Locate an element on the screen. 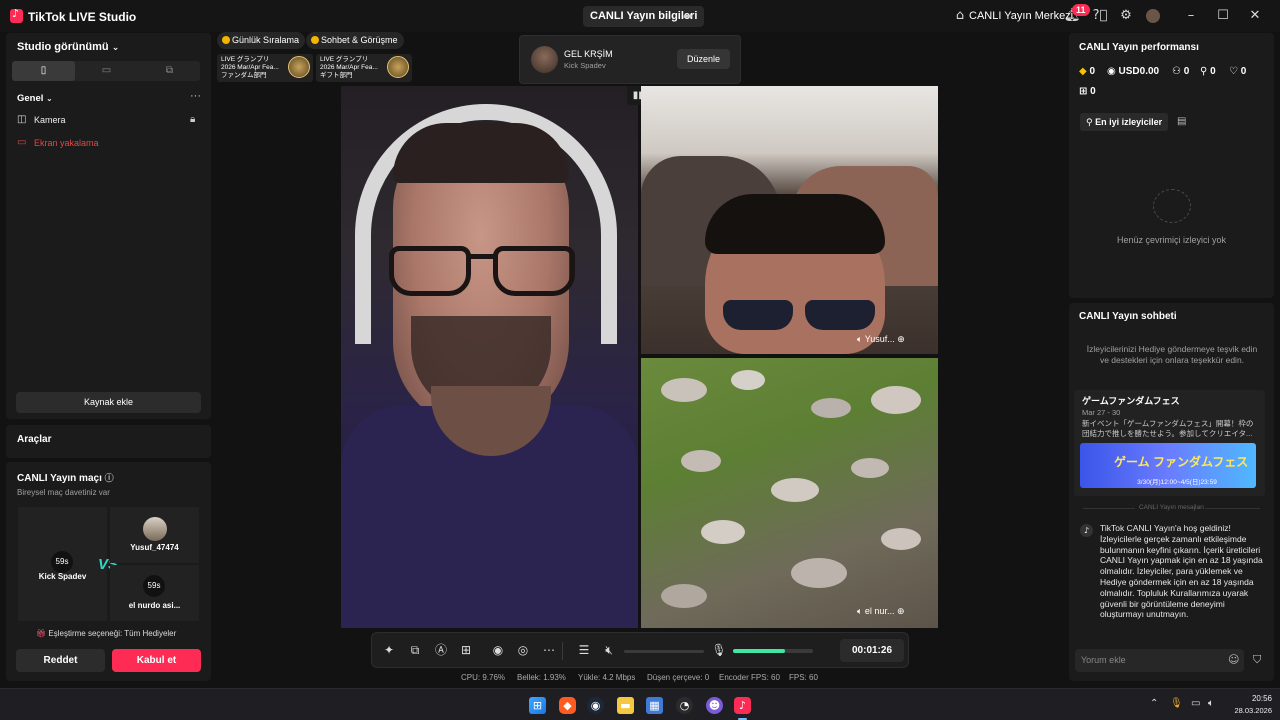 This screenshot has width=1280, height=720. speaker-muted-icon: 🔇︎ is located at coordinates (609, 650).